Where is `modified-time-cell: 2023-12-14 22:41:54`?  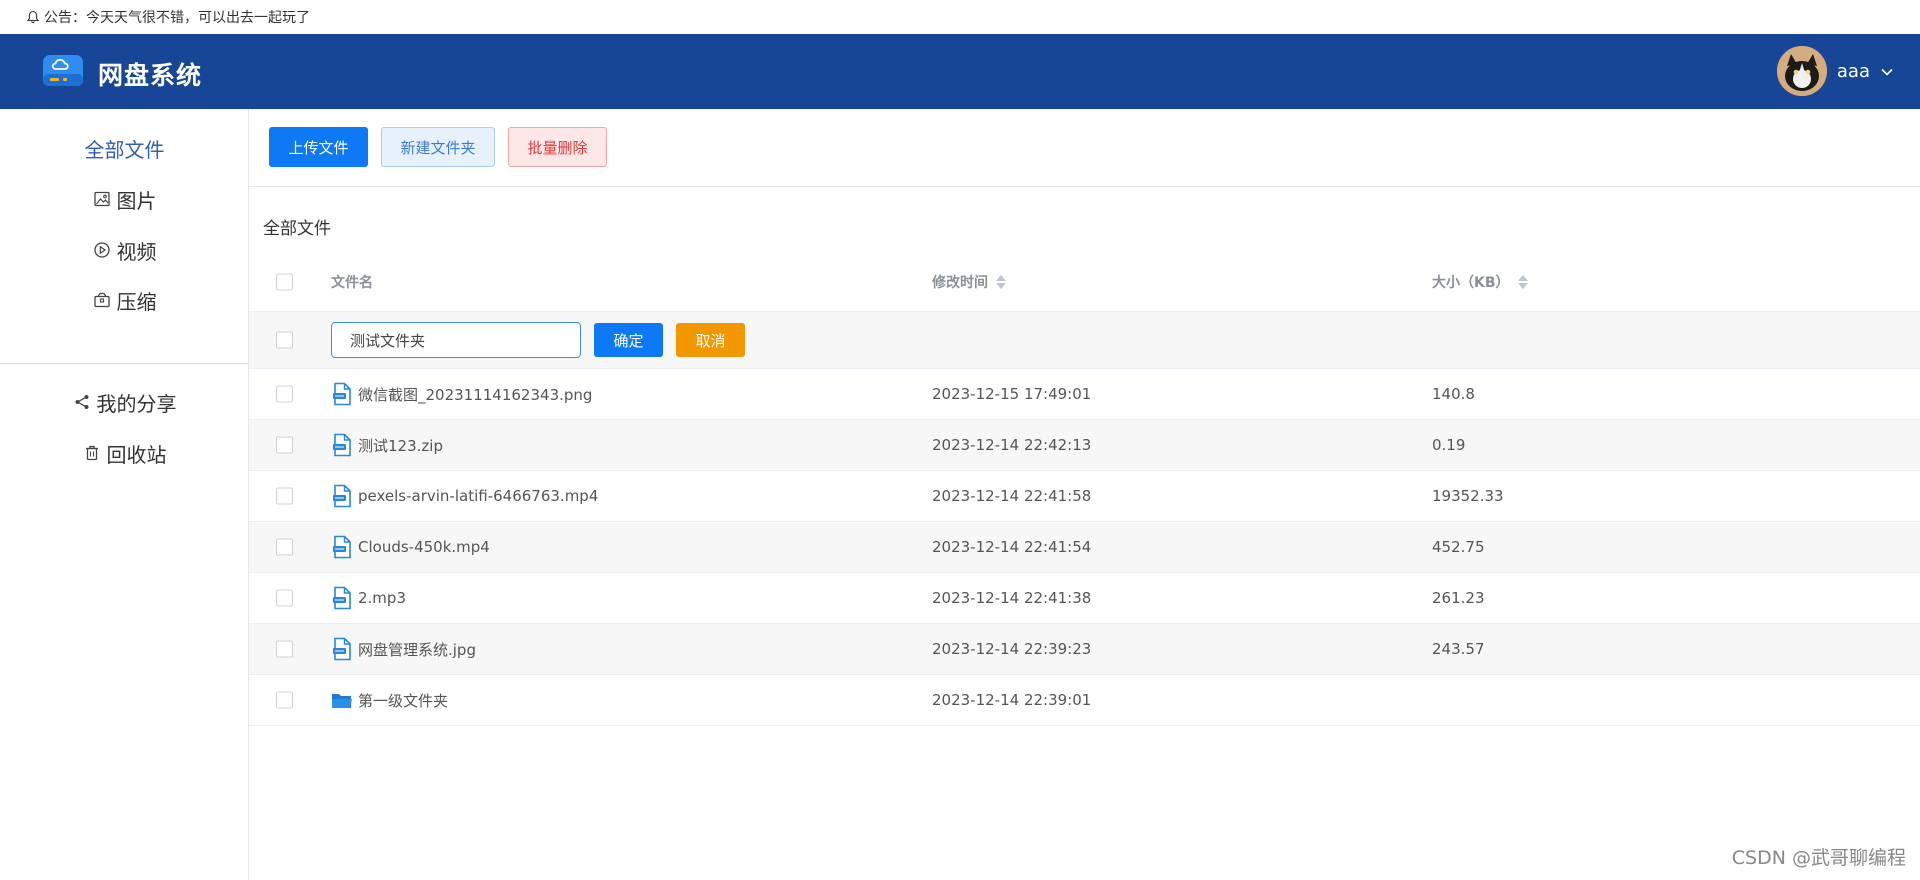
modified-time-cell: 2023-12-14 22:41:54 is located at coordinates (1012, 547).